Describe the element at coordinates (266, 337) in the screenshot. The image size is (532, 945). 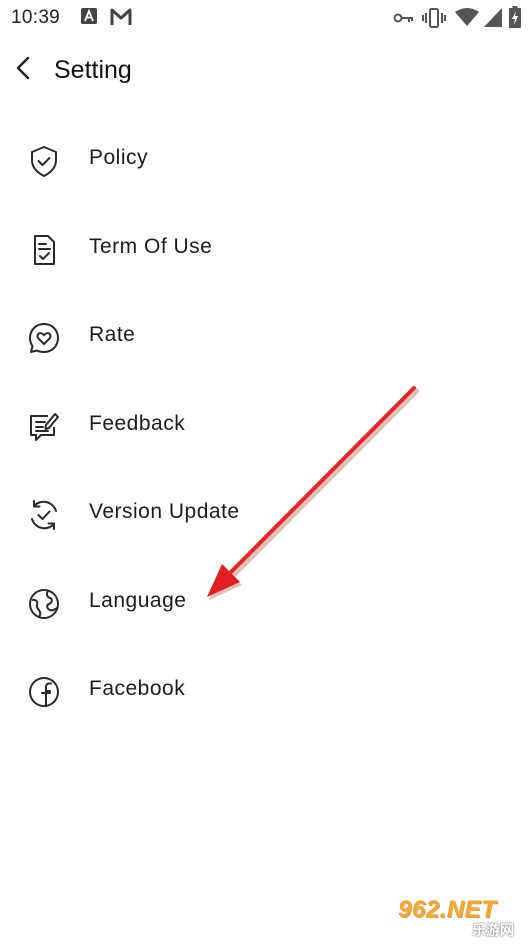
I see `menu-item-rate: Rate` at that location.